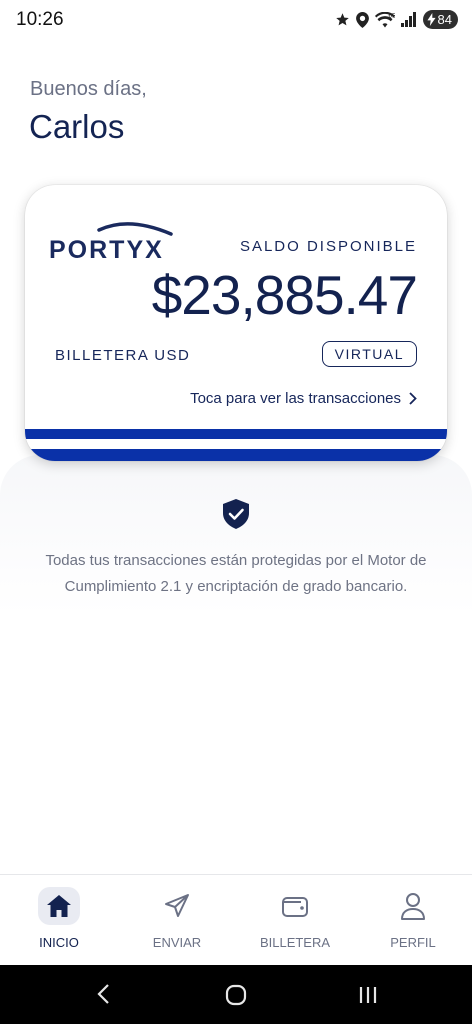  Describe the element at coordinates (384, 19) in the screenshot. I see `wifi-icon: 6E` at that location.